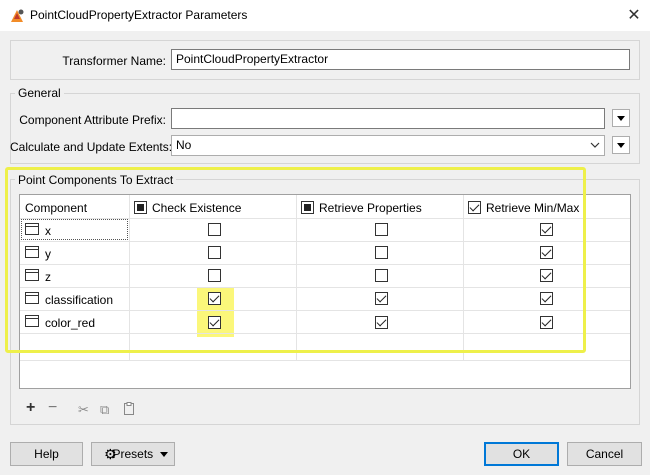 Image resolution: width=650 pixels, height=475 pixels. Describe the element at coordinates (17, 15) in the screenshot. I see `app-icon` at that location.